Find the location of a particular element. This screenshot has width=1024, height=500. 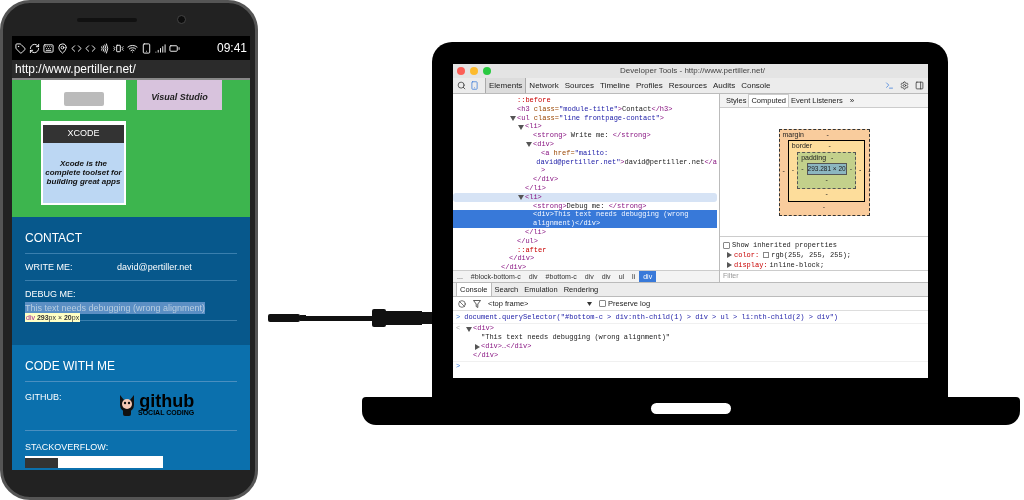

field-label: STACKOVERFLOW: is located at coordinates (67, 447).